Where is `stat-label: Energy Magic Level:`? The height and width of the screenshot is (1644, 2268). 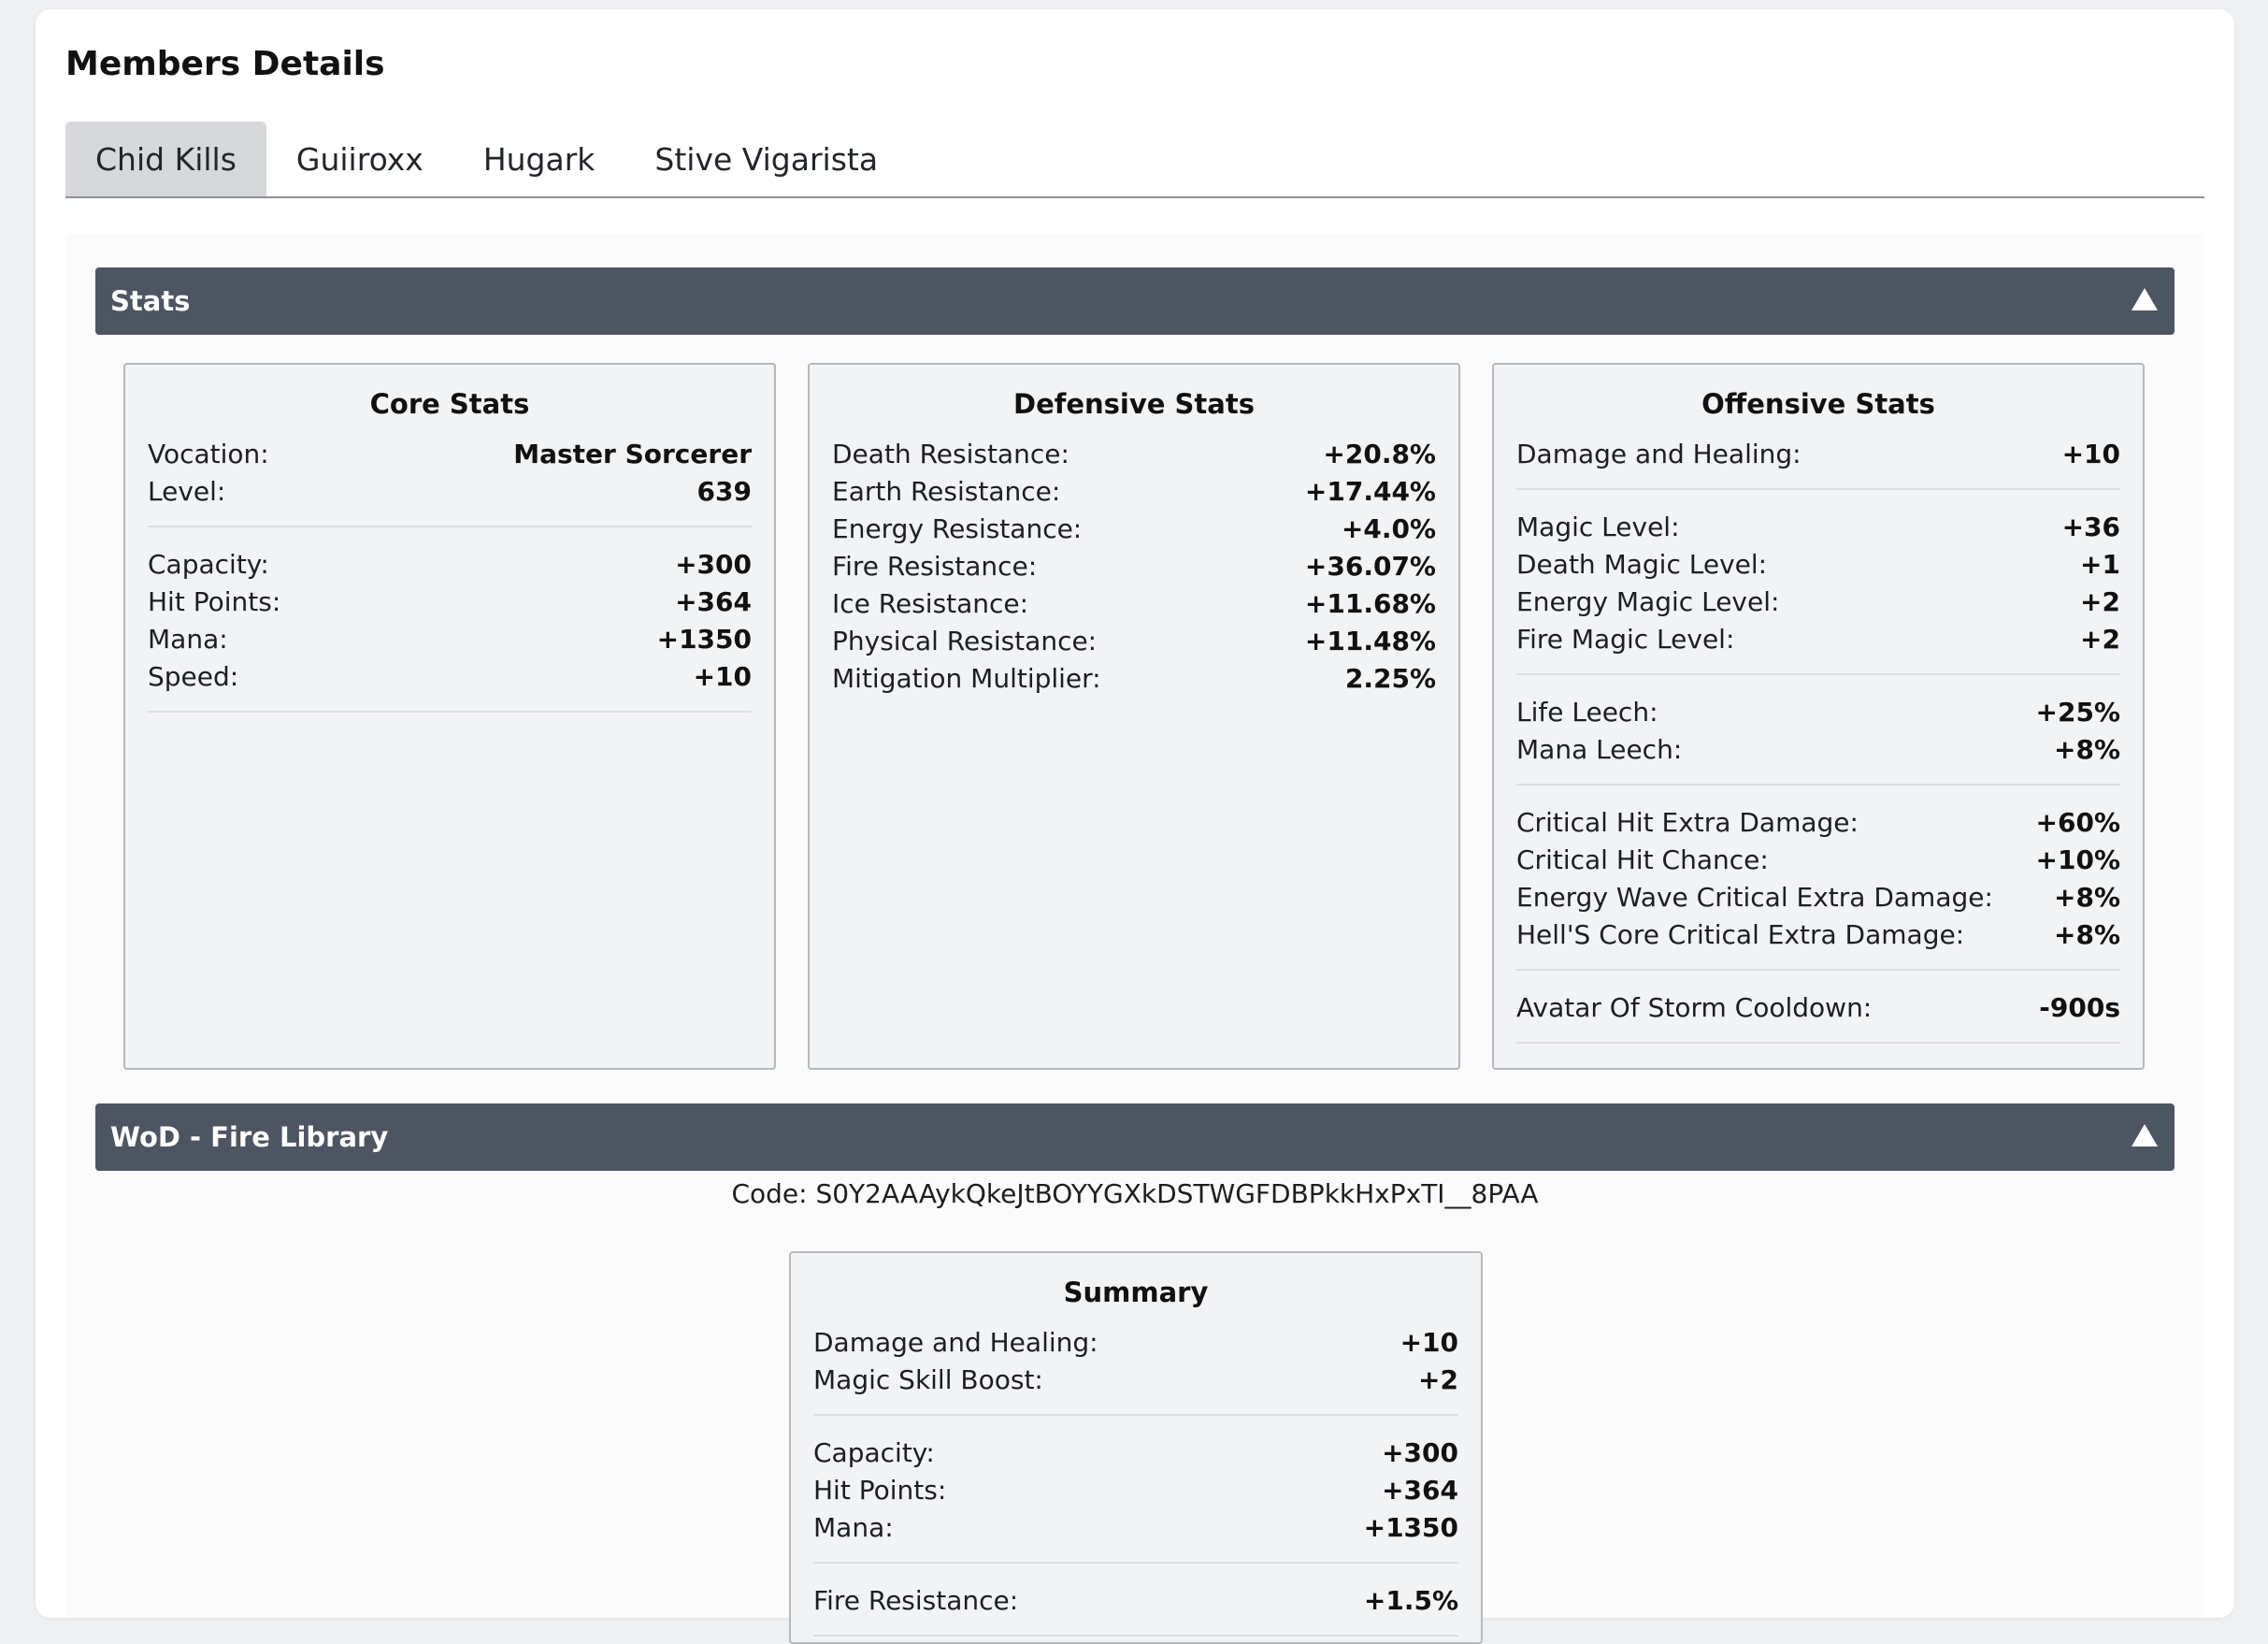 stat-label: Energy Magic Level: is located at coordinates (1648, 601).